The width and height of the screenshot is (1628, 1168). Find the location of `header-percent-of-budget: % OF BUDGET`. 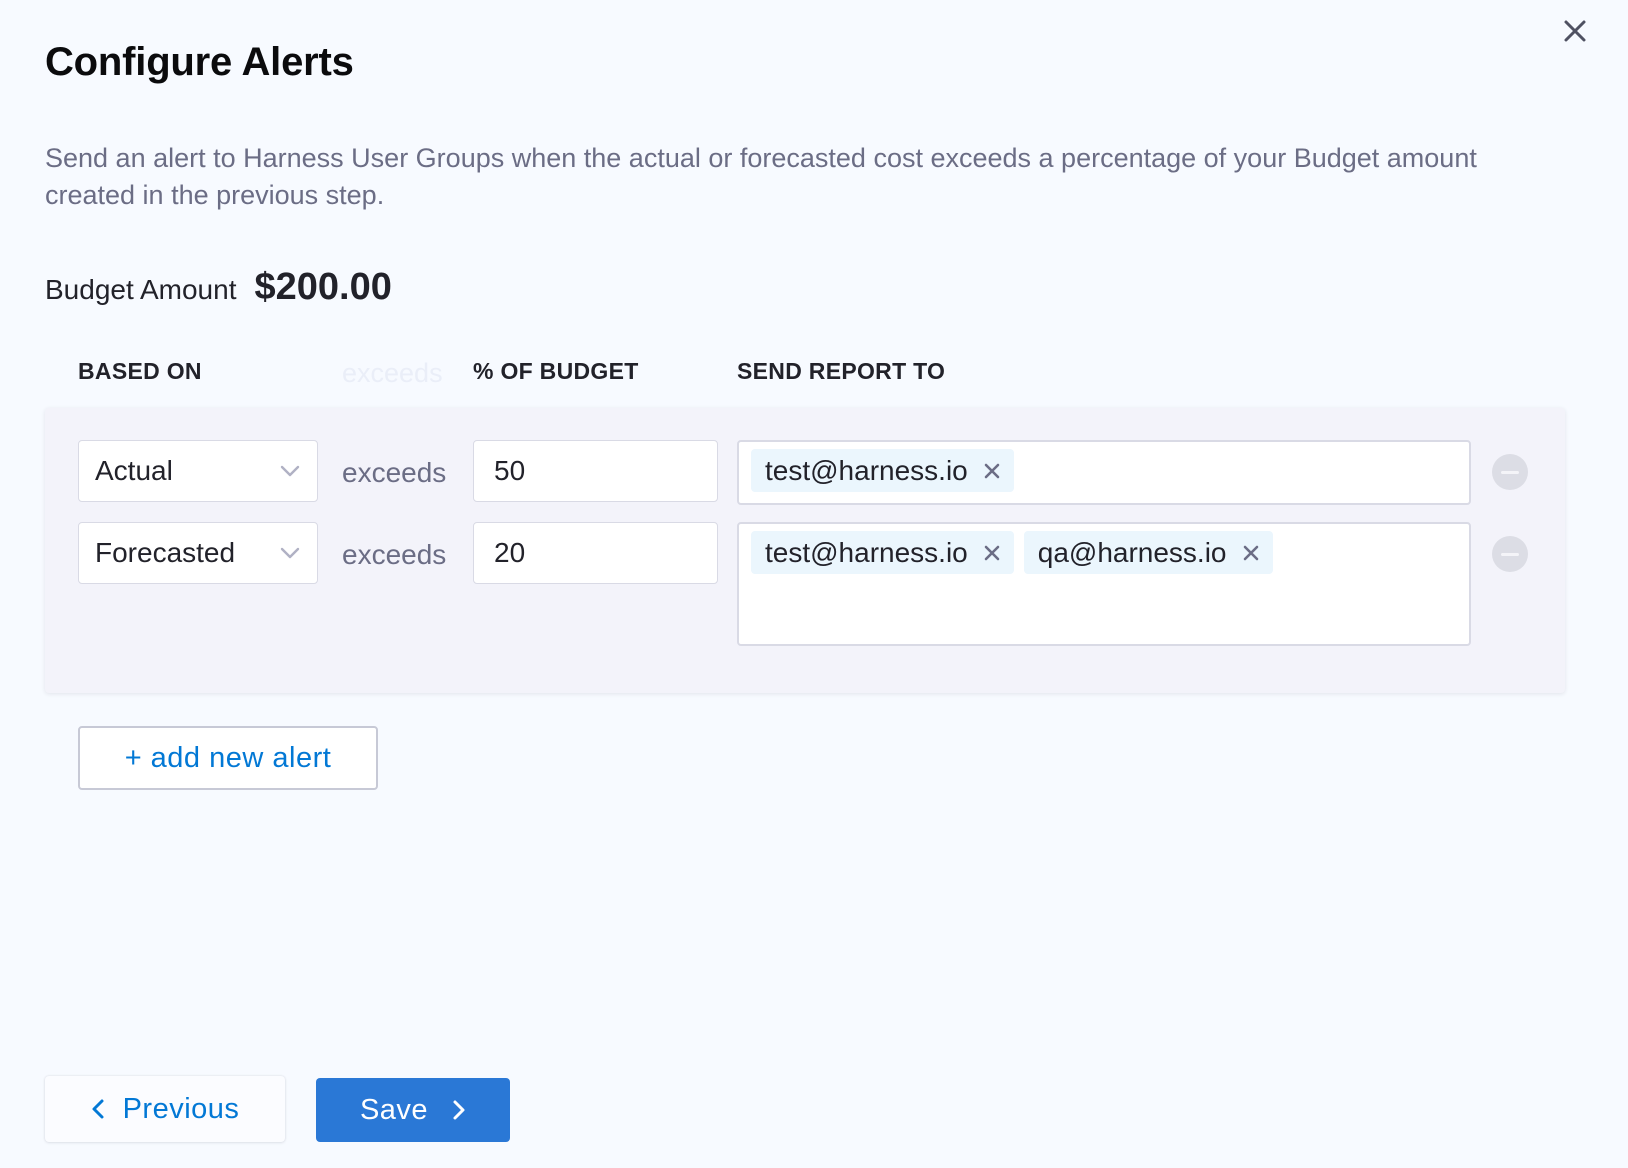

header-percent-of-budget: % OF BUDGET is located at coordinates (556, 371).